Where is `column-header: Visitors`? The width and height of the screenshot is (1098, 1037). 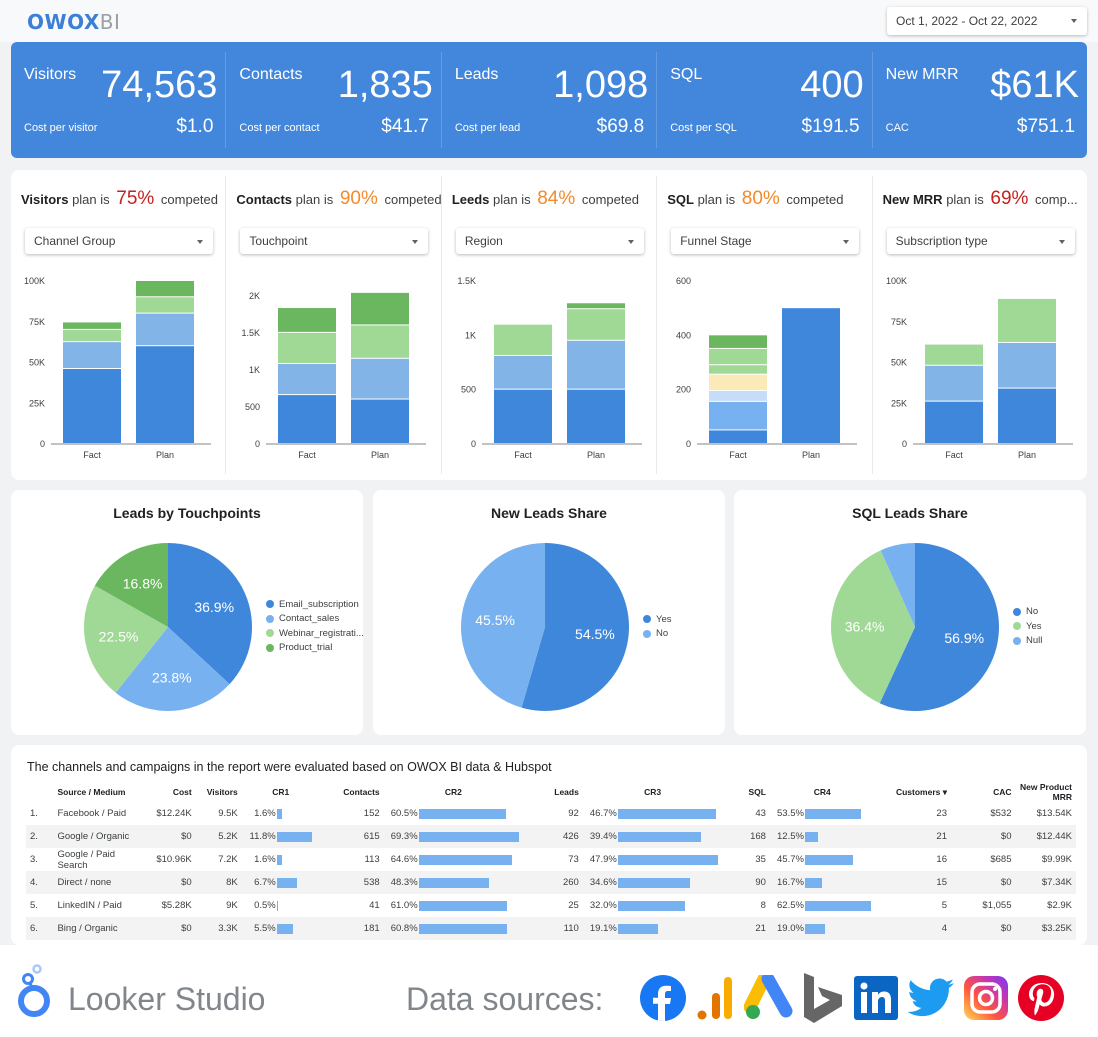
column-header: Visitors is located at coordinates (219, 792).